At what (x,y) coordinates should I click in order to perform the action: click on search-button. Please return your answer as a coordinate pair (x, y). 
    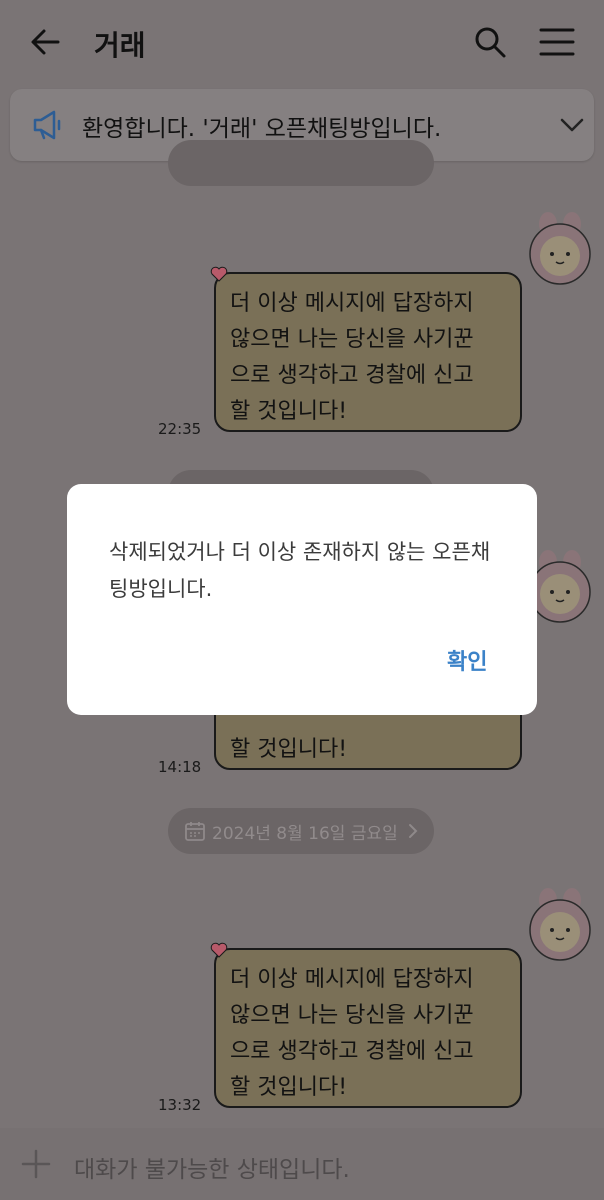
    Looking at the image, I should click on (490, 42).